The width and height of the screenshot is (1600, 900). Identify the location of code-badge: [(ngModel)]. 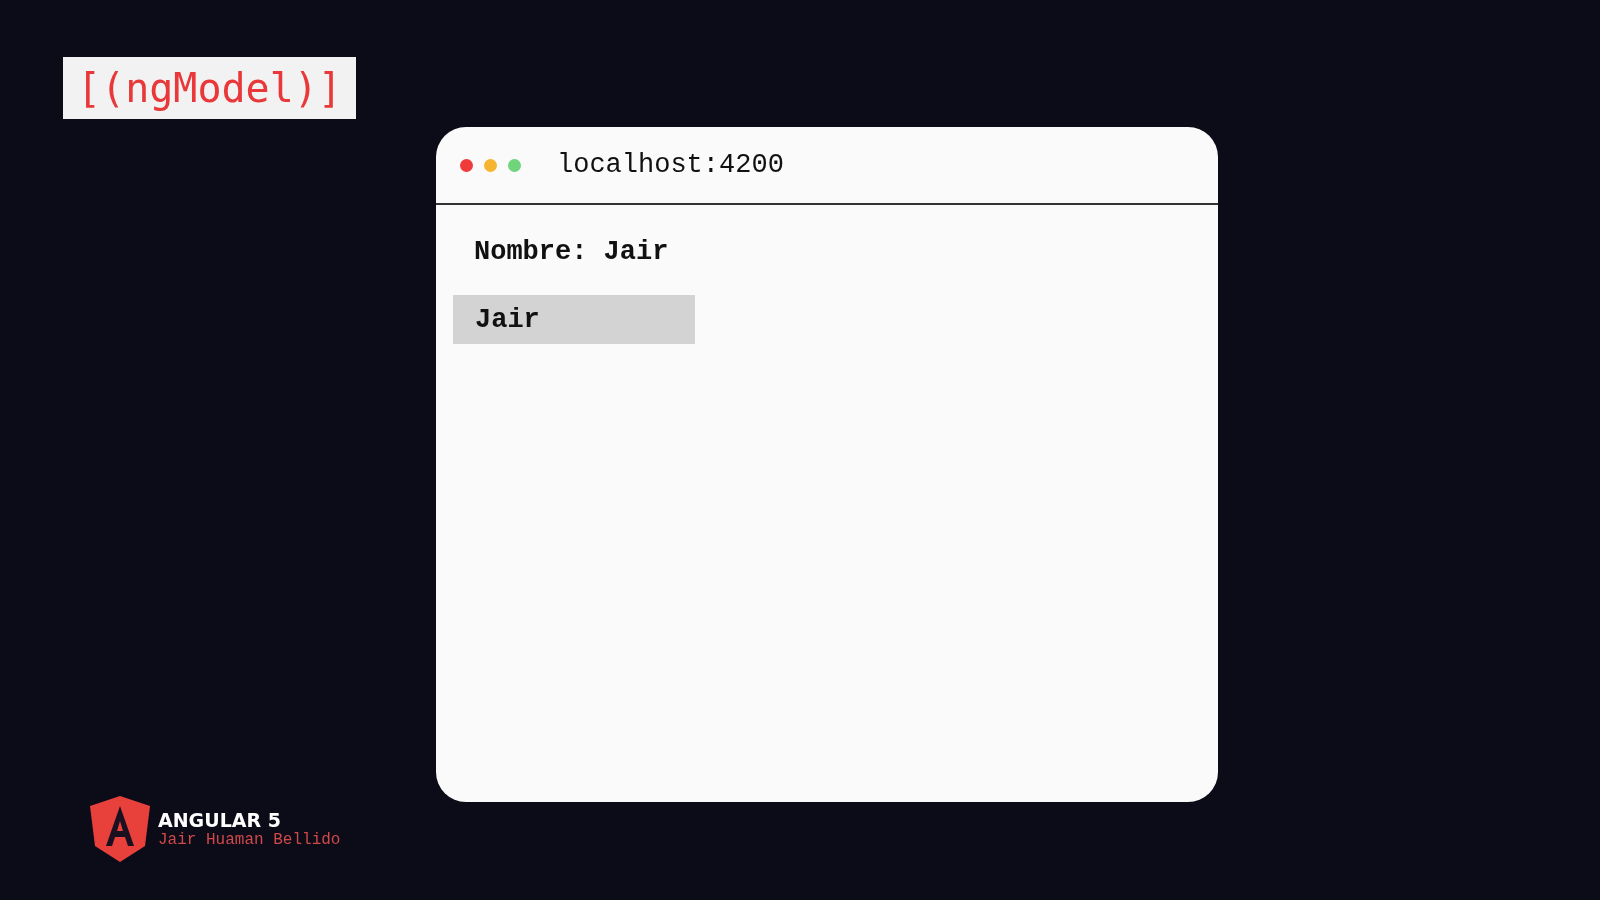
(209, 88).